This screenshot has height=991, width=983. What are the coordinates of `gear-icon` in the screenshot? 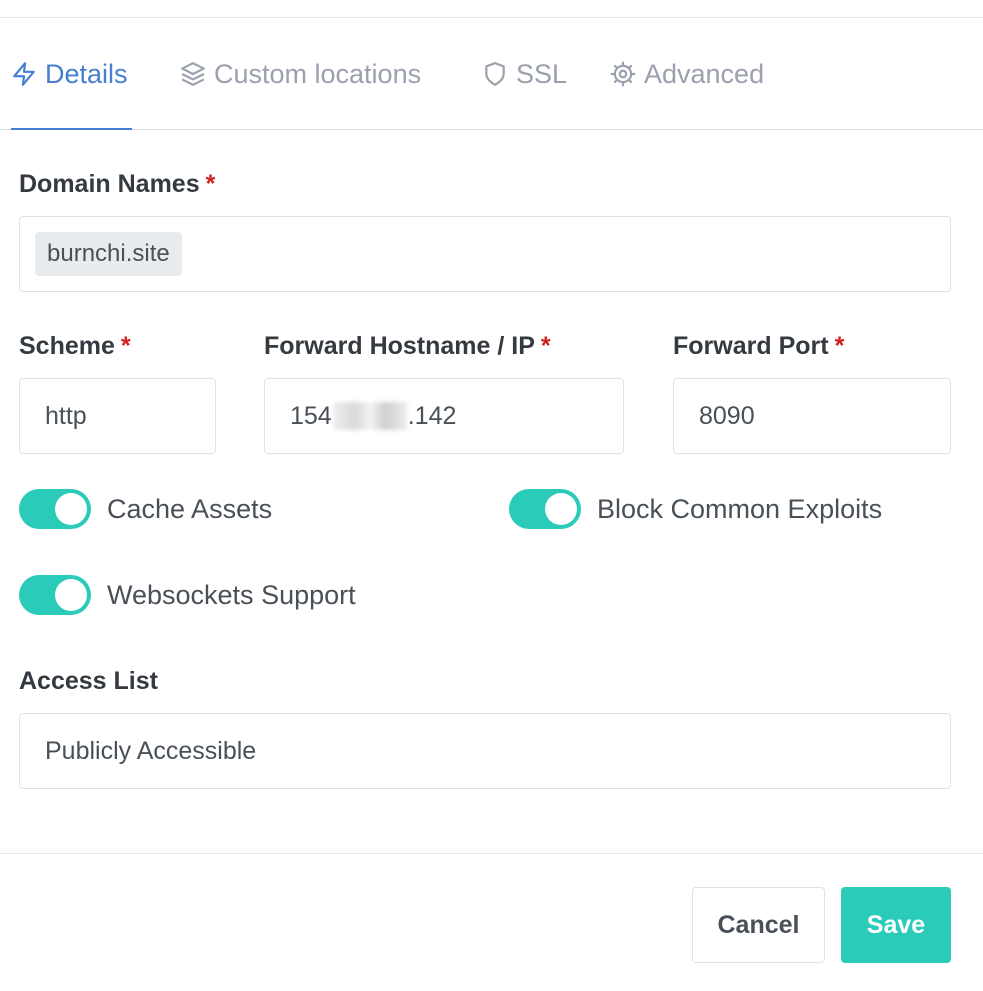 It's located at (623, 74).